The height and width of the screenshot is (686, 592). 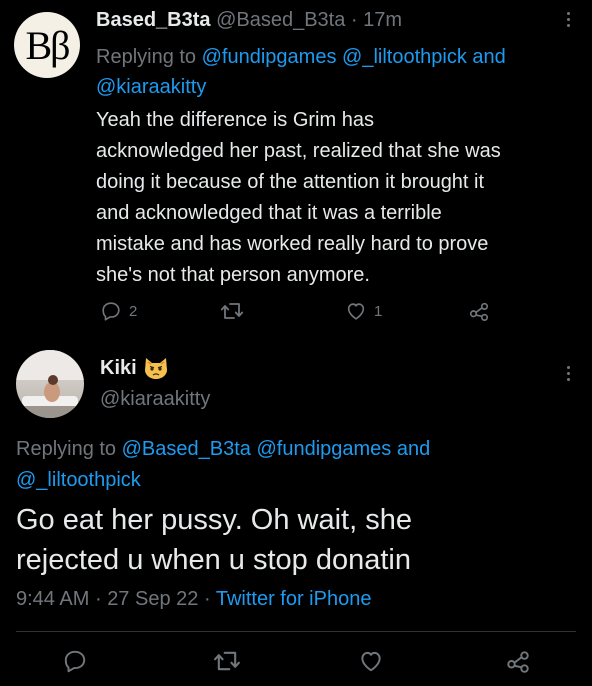 What do you see at coordinates (296, 662) in the screenshot?
I see `action-bar` at bounding box center [296, 662].